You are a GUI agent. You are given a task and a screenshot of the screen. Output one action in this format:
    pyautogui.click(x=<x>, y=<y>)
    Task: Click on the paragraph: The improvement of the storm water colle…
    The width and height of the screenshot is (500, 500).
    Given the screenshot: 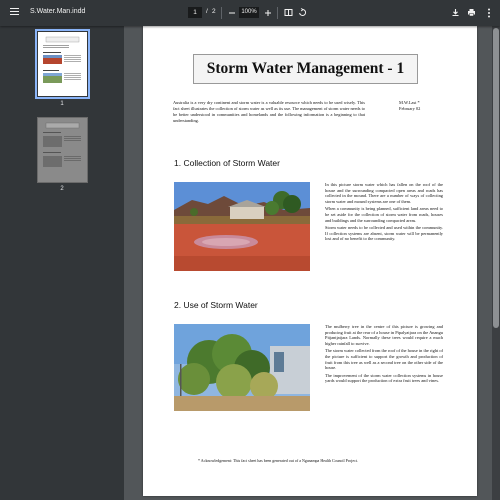 What is the action you would take?
    pyautogui.click(x=384, y=378)
    